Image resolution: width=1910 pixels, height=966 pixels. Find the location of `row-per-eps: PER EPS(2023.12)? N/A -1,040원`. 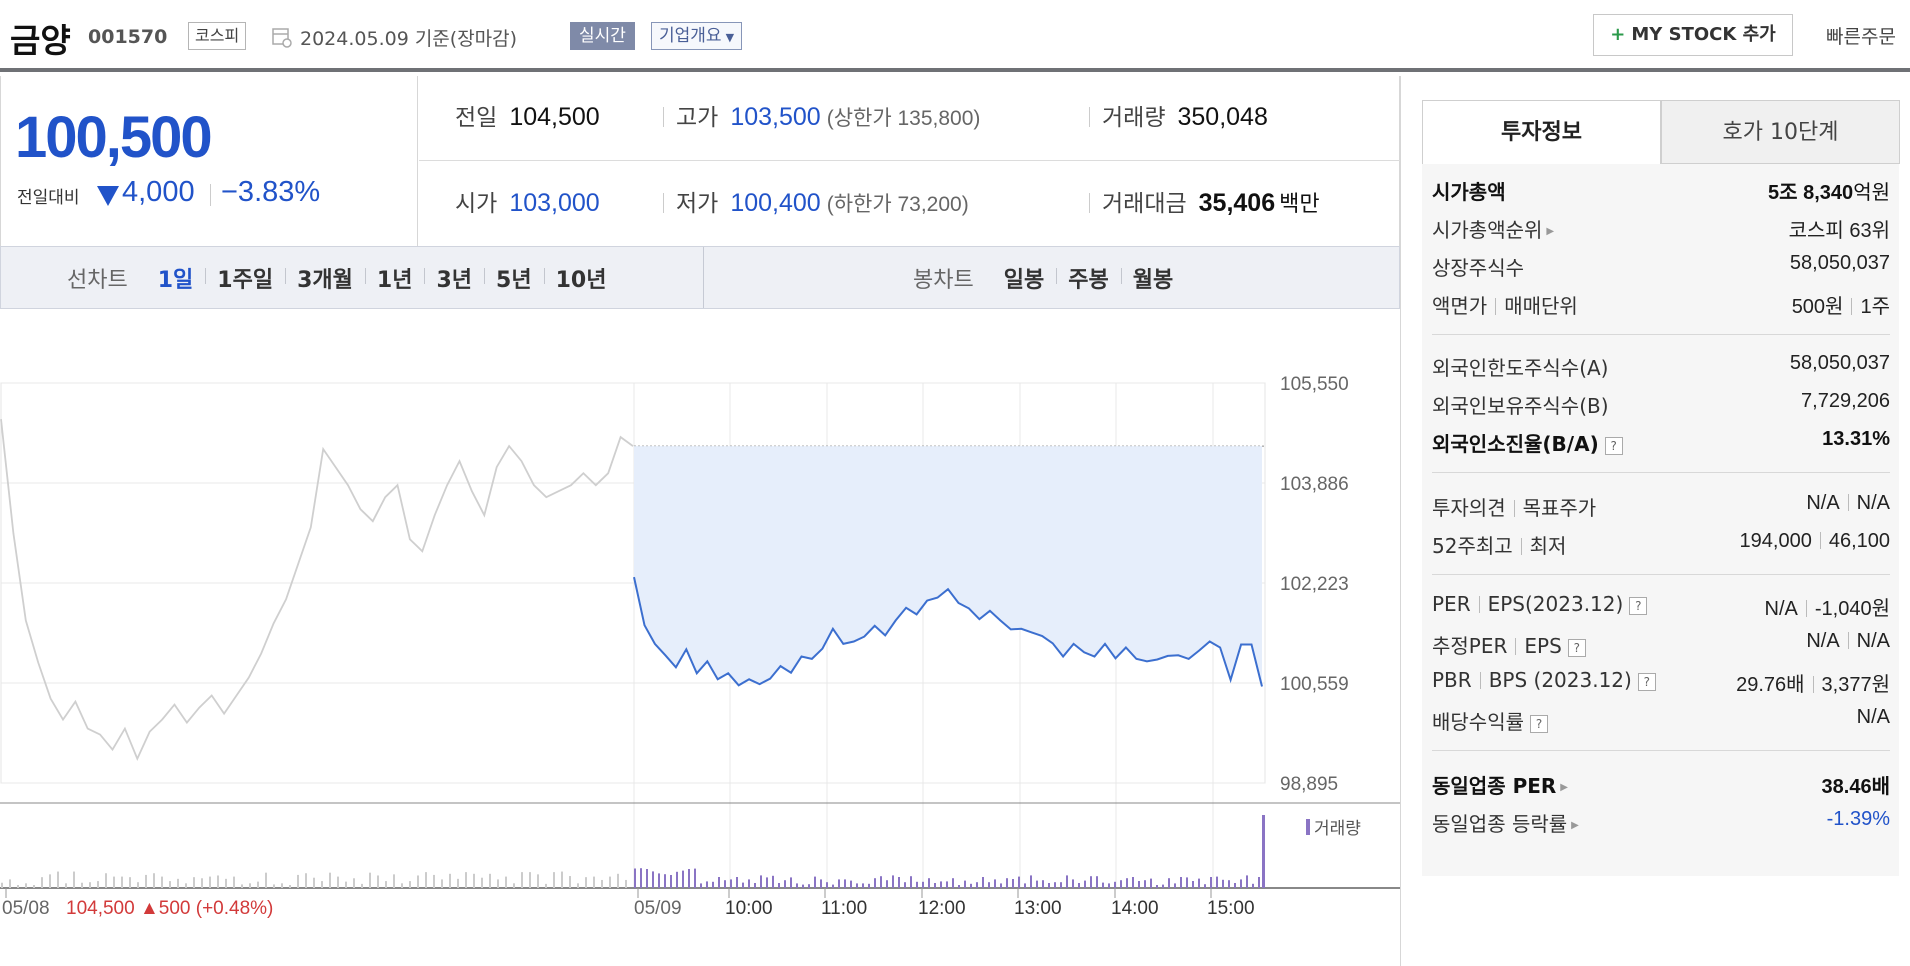

row-per-eps: PER EPS(2023.12)? N/A -1,040원 is located at coordinates (1661, 610).